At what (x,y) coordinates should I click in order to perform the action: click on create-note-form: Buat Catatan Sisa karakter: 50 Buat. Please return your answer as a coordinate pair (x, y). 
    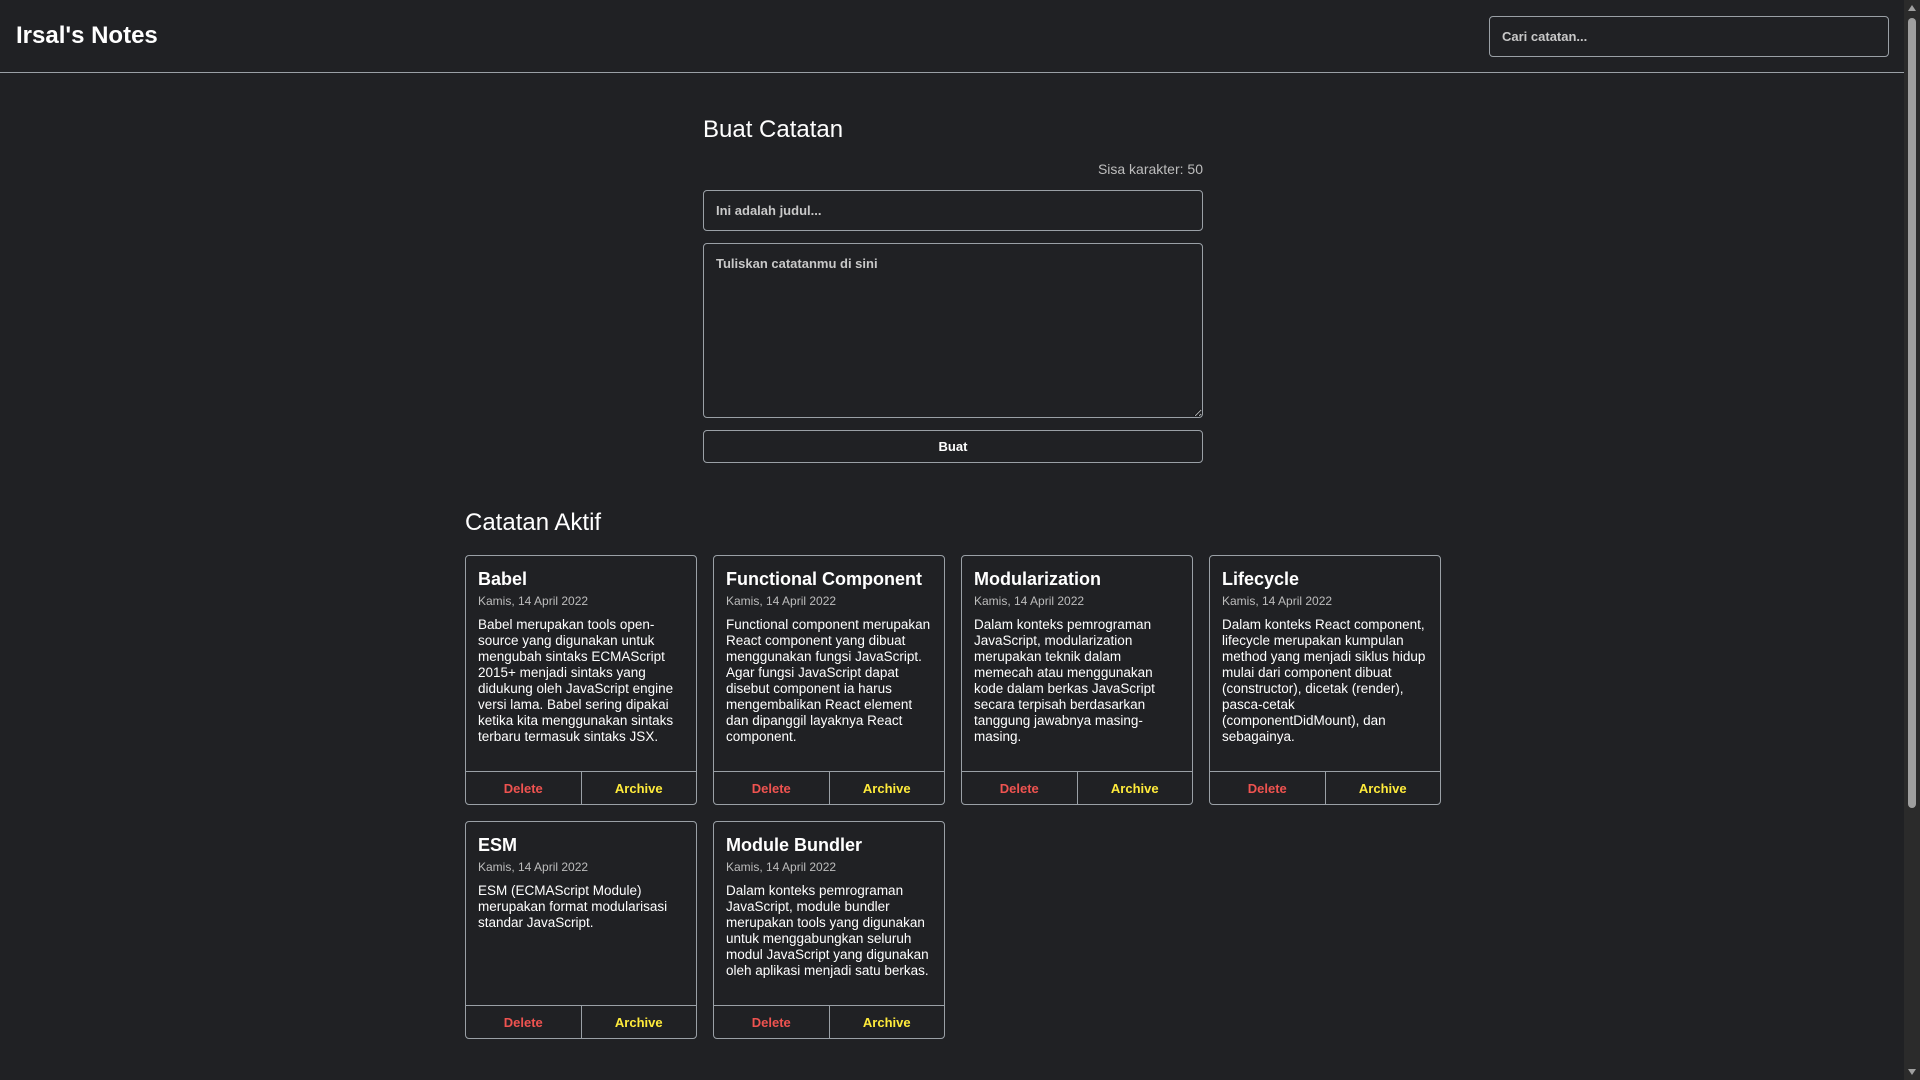
    Looking at the image, I should click on (953, 288).